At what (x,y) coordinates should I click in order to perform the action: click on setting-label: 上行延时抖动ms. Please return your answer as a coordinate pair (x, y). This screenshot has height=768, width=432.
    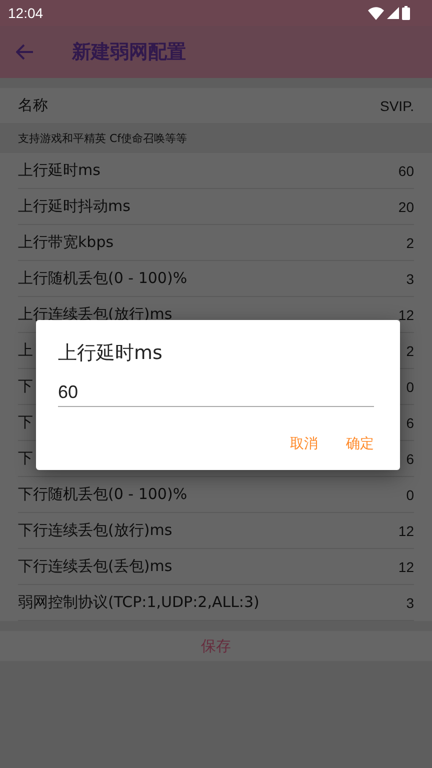
    Looking at the image, I should click on (74, 206).